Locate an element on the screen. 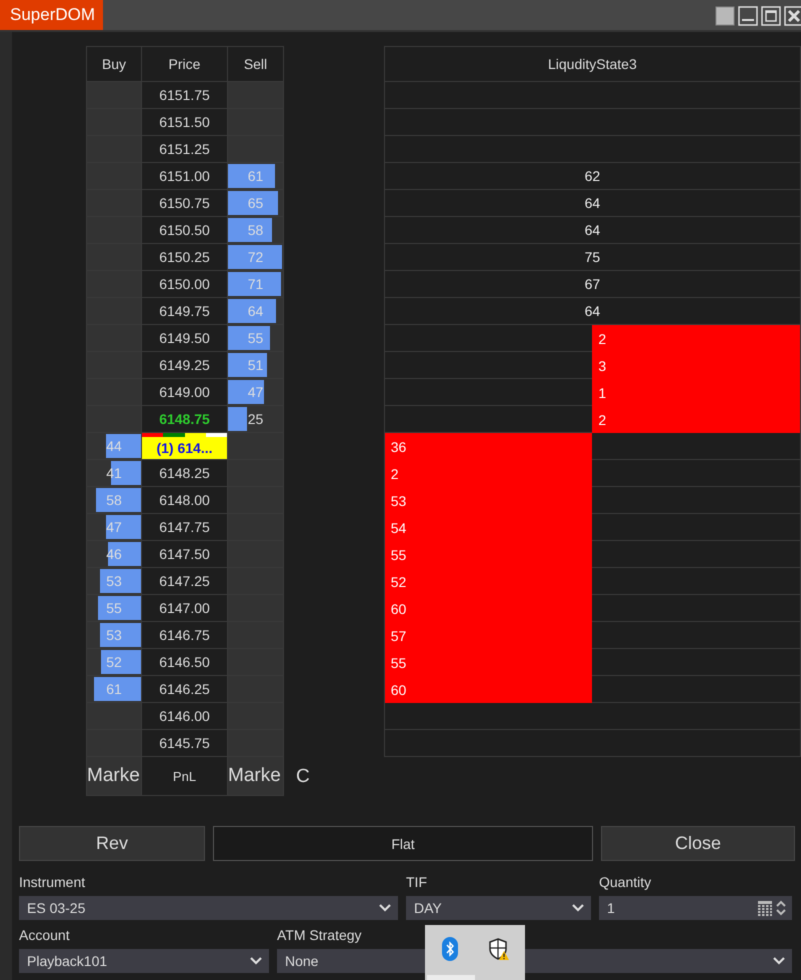 The width and height of the screenshot is (801, 980). volume-value: 61 is located at coordinates (256, 176).